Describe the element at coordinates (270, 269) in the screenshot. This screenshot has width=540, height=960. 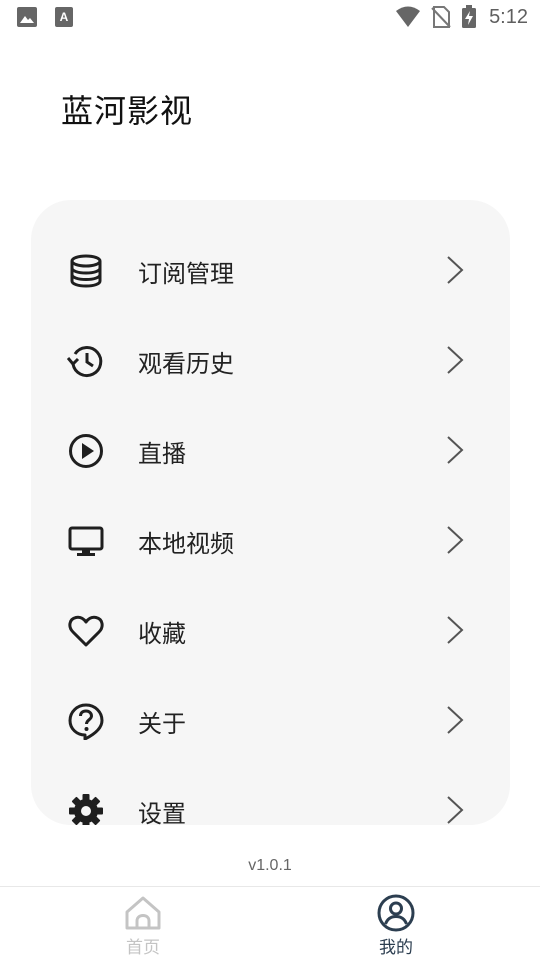
I see `menu-item-subscriptions: 订阅管理` at that location.